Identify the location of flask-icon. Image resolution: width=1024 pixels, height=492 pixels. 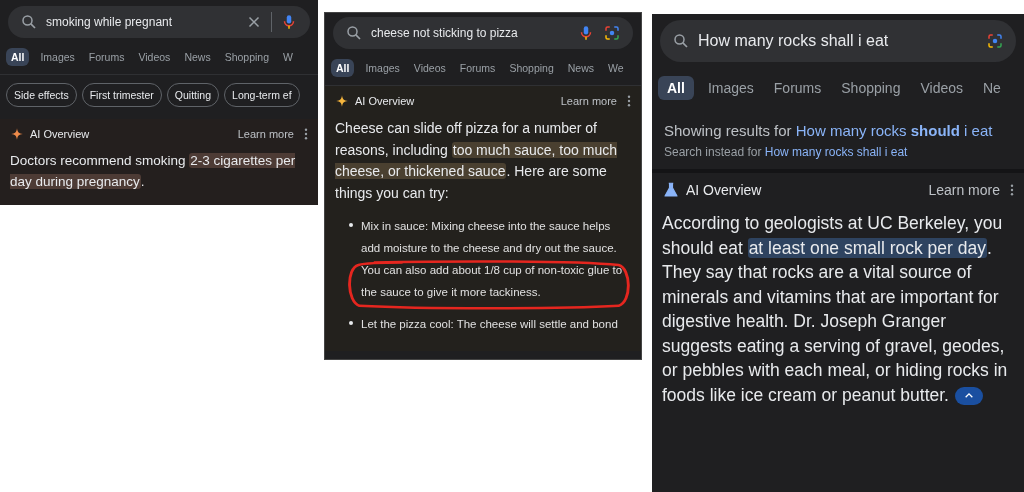
(671, 190).